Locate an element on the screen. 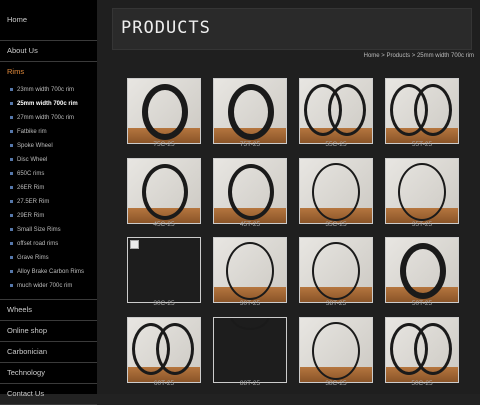  product-label: 88T-25 is located at coordinates (250, 383).